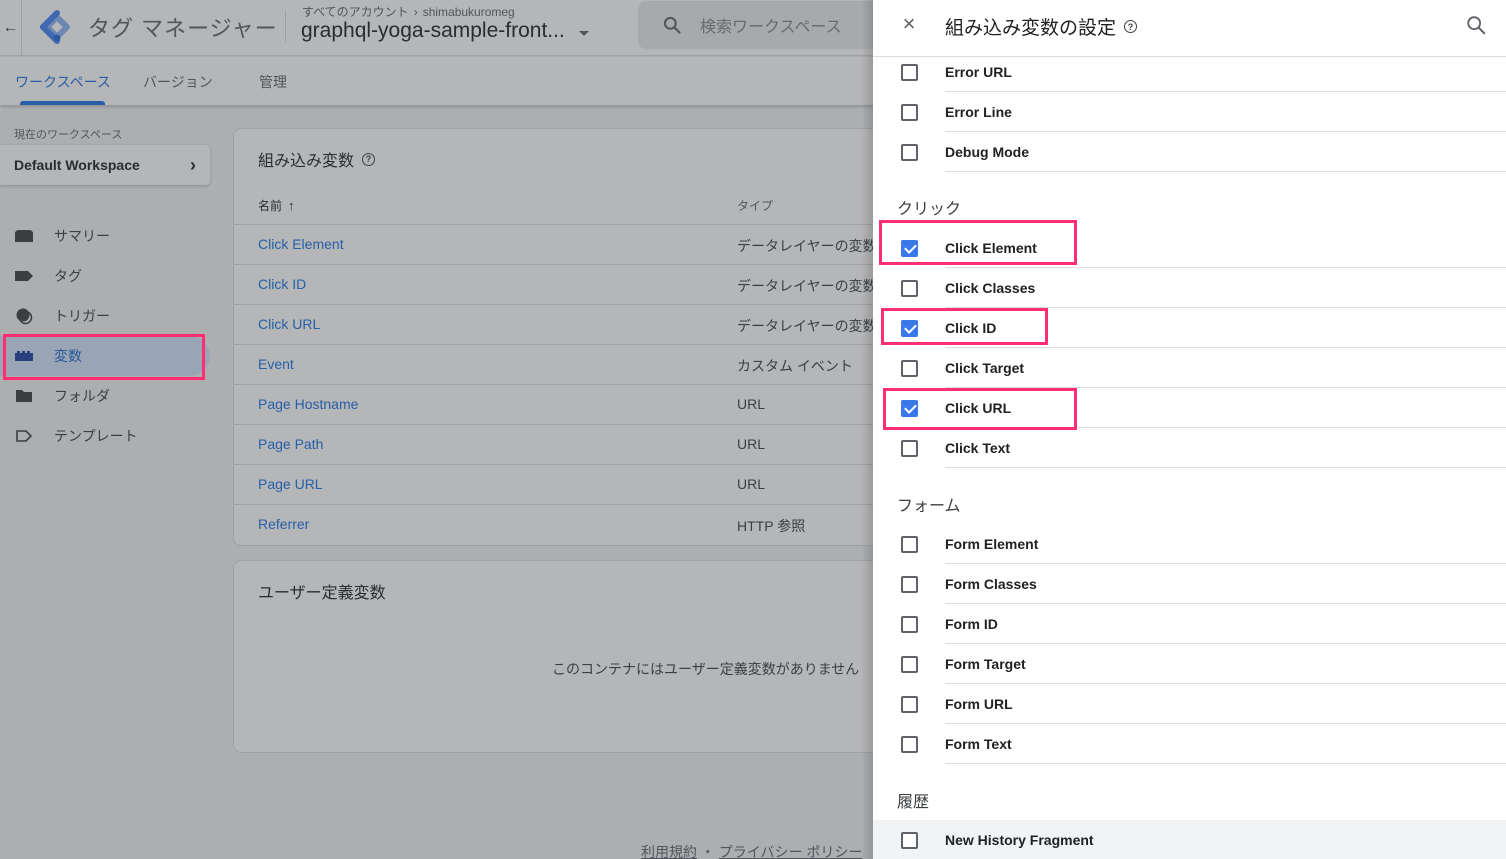  Describe the element at coordinates (1189, 544) in the screenshot. I see `variable-row-form-element: Form Element` at that location.